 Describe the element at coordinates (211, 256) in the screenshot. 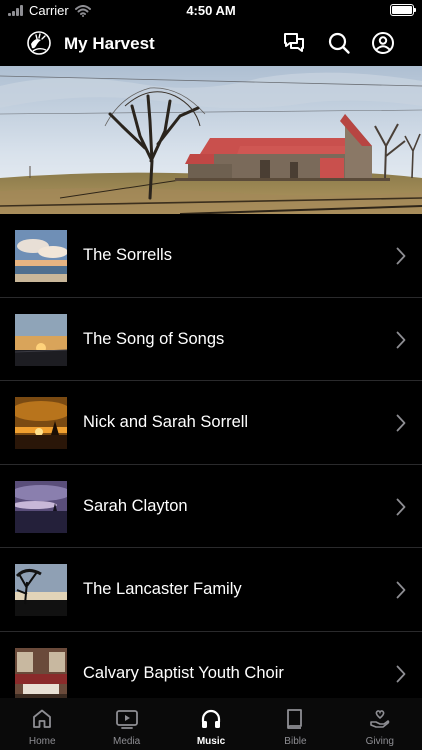

I see `list-item: The Sorrells` at that location.